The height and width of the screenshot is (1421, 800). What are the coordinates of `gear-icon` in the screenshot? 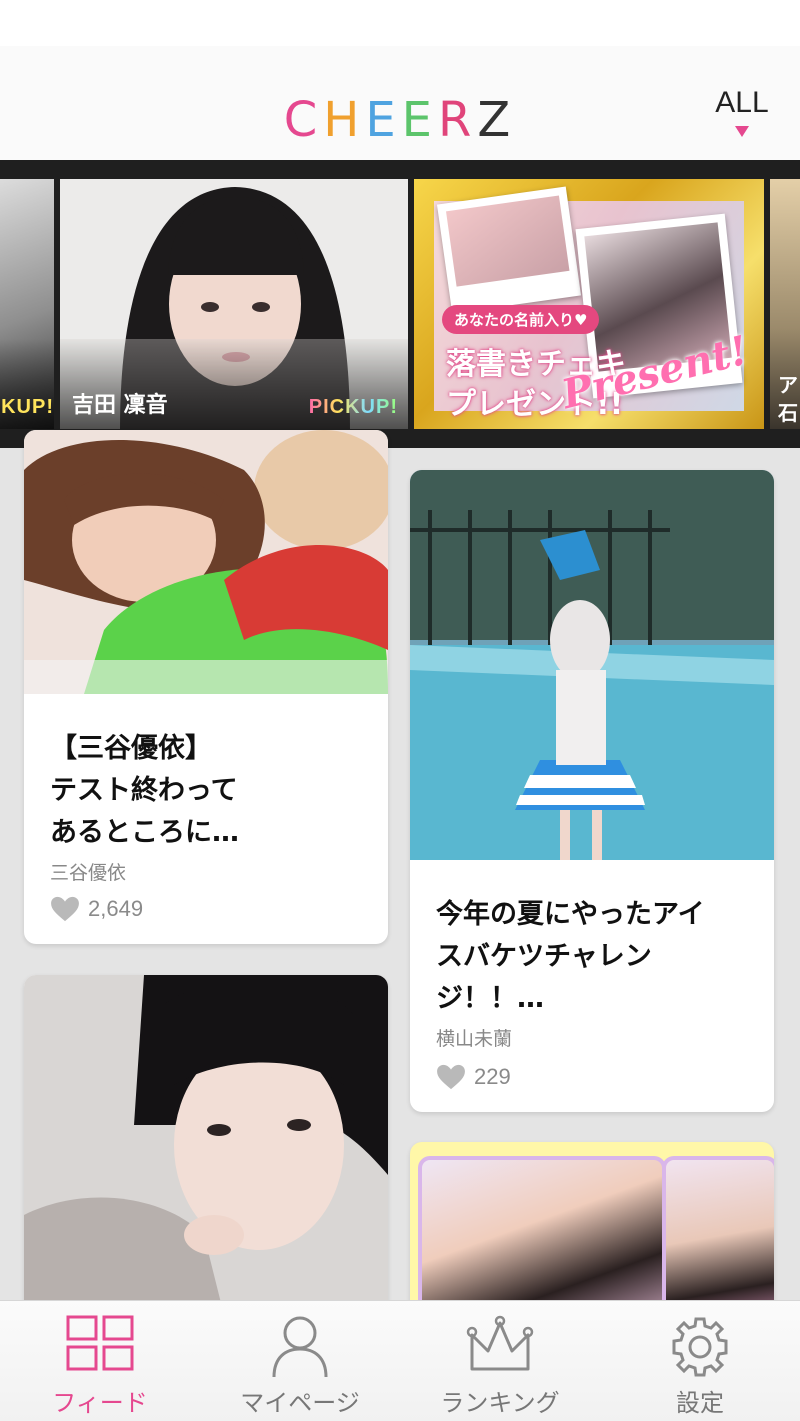 It's located at (700, 1347).